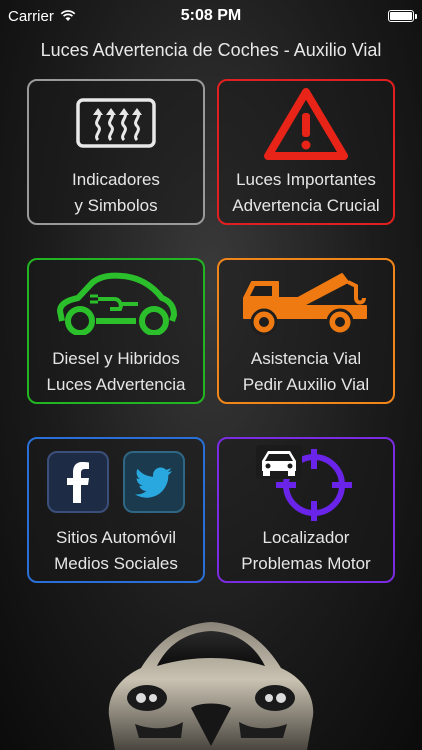 Image resolution: width=422 pixels, height=750 pixels. I want to click on electric-car-icon, so click(117, 303).